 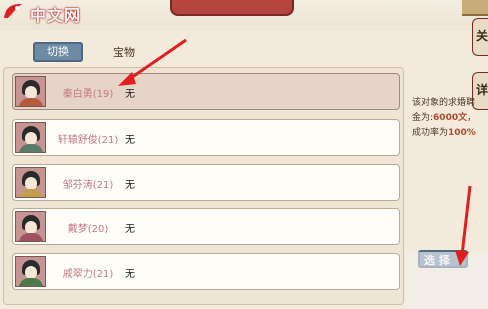 I want to click on list-item: 戴梦(20) 无, so click(x=206, y=226).